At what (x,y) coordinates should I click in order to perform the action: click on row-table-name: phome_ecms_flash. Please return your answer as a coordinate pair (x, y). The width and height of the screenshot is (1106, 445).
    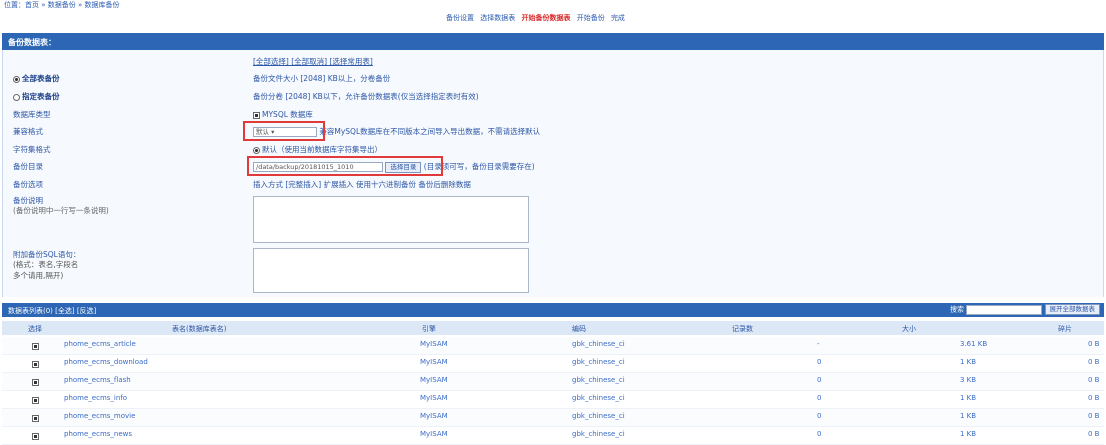
    Looking at the image, I should click on (97, 380).